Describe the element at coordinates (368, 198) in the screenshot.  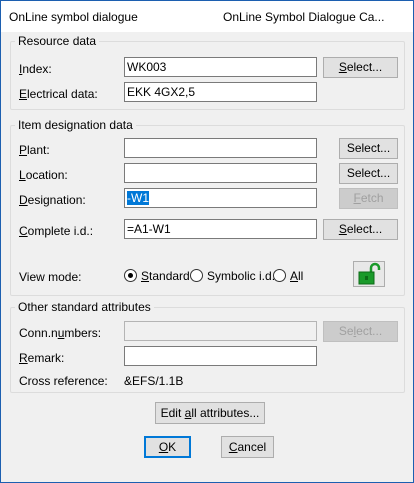
I see `fetch-button: Fetch` at that location.